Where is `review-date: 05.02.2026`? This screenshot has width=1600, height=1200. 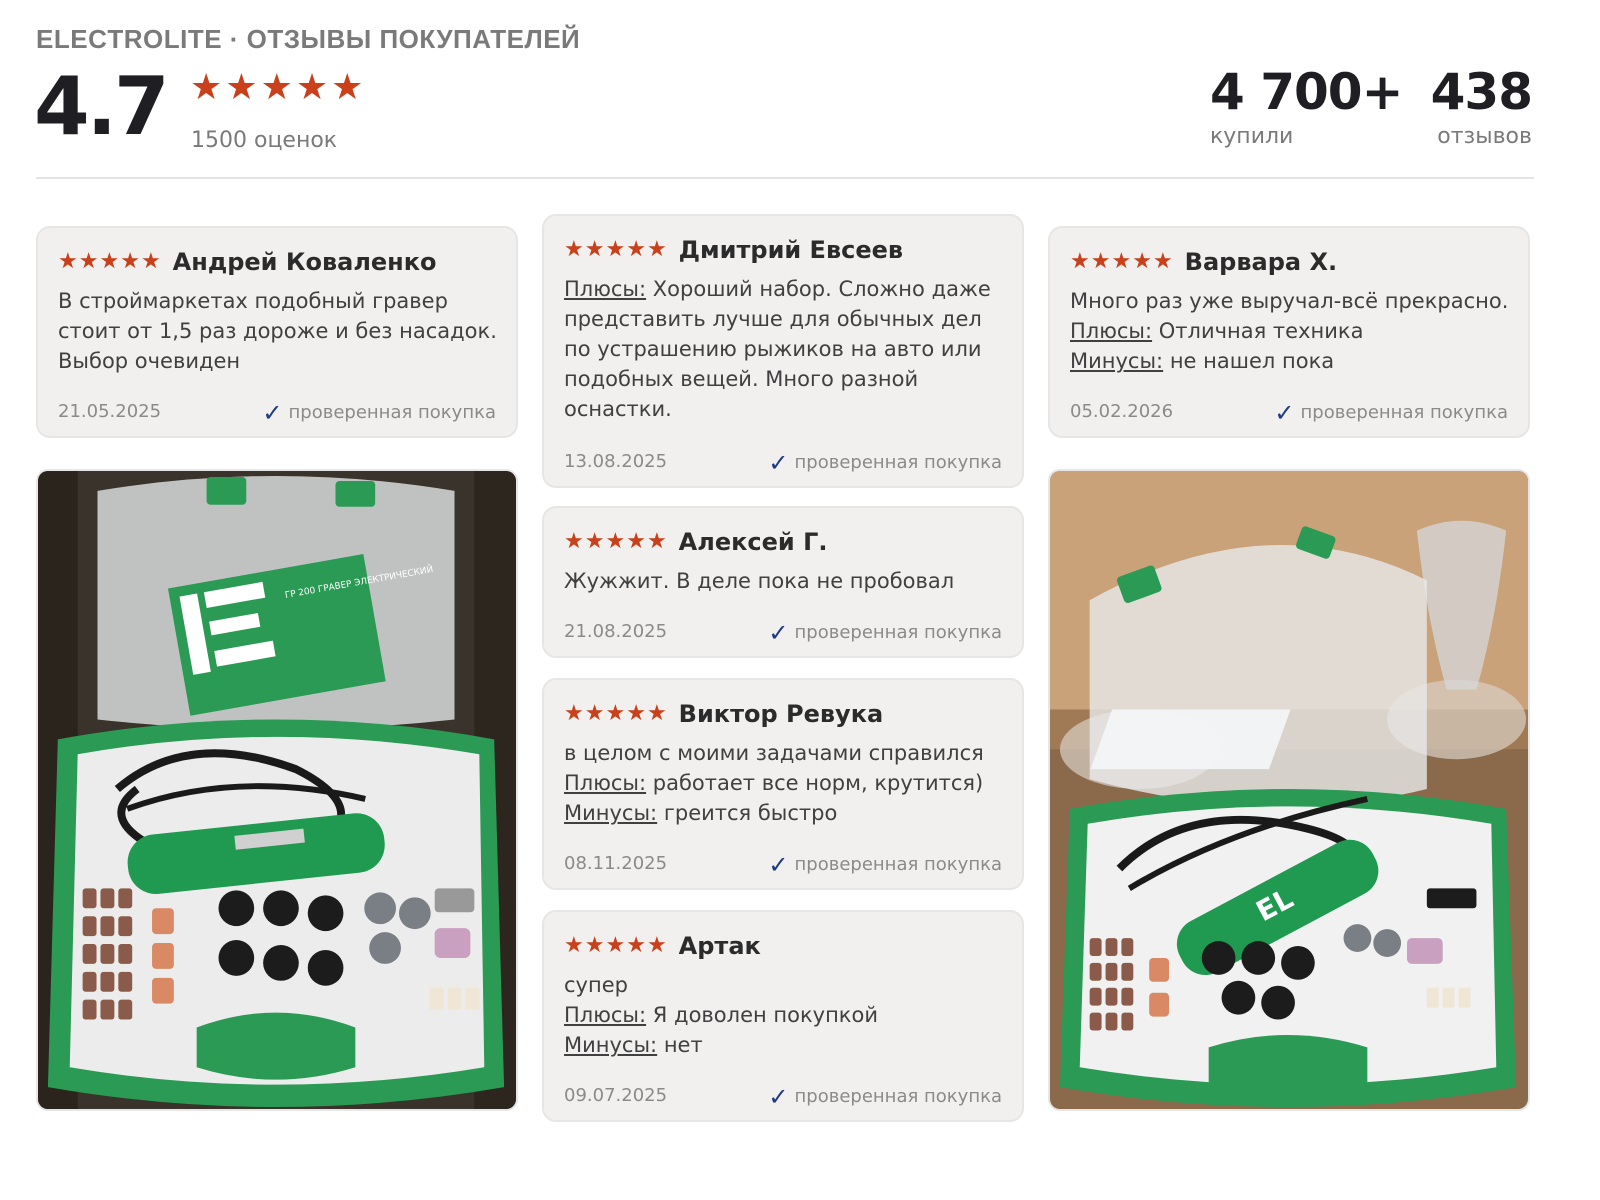
review-date: 05.02.2026 is located at coordinates (1122, 411).